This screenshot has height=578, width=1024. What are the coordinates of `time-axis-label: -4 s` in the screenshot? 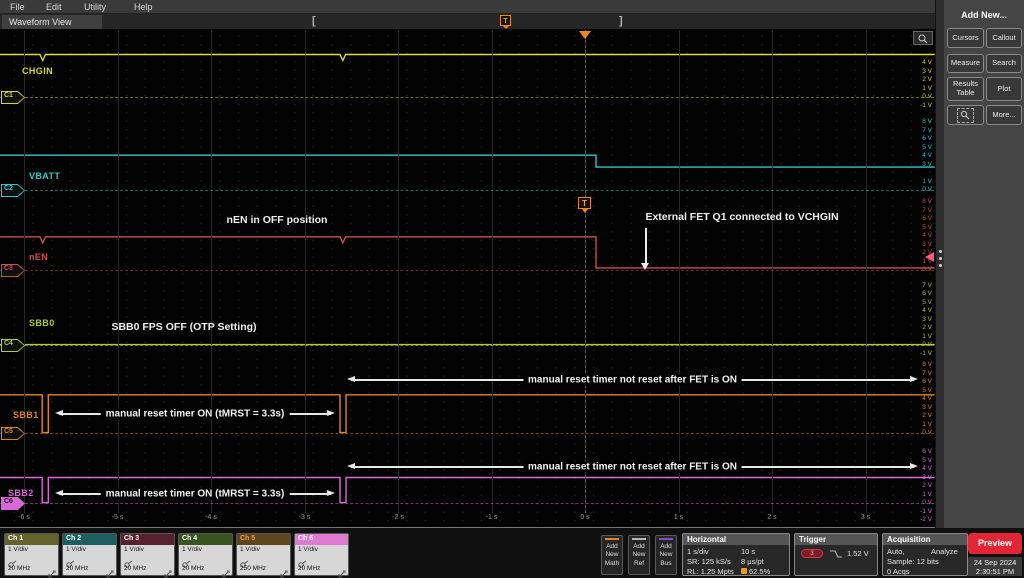 It's located at (211, 517).